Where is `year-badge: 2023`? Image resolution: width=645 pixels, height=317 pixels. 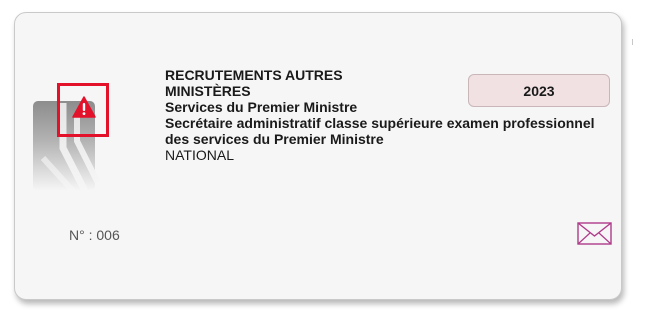 year-badge: 2023 is located at coordinates (539, 90).